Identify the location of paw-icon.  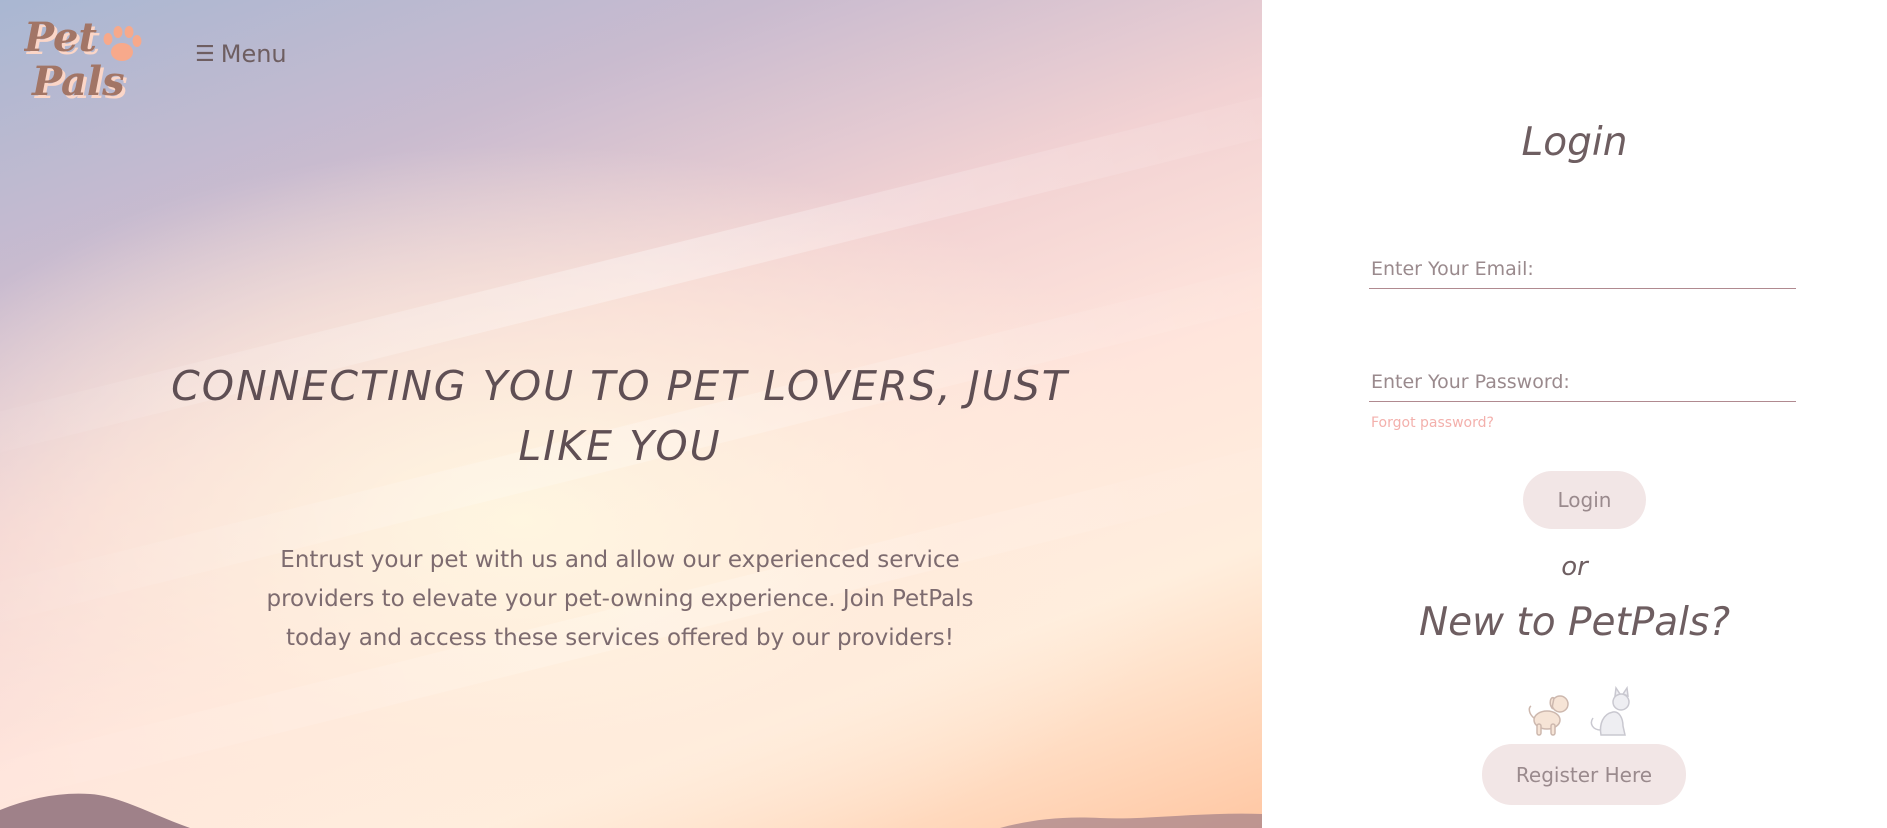
(122, 43).